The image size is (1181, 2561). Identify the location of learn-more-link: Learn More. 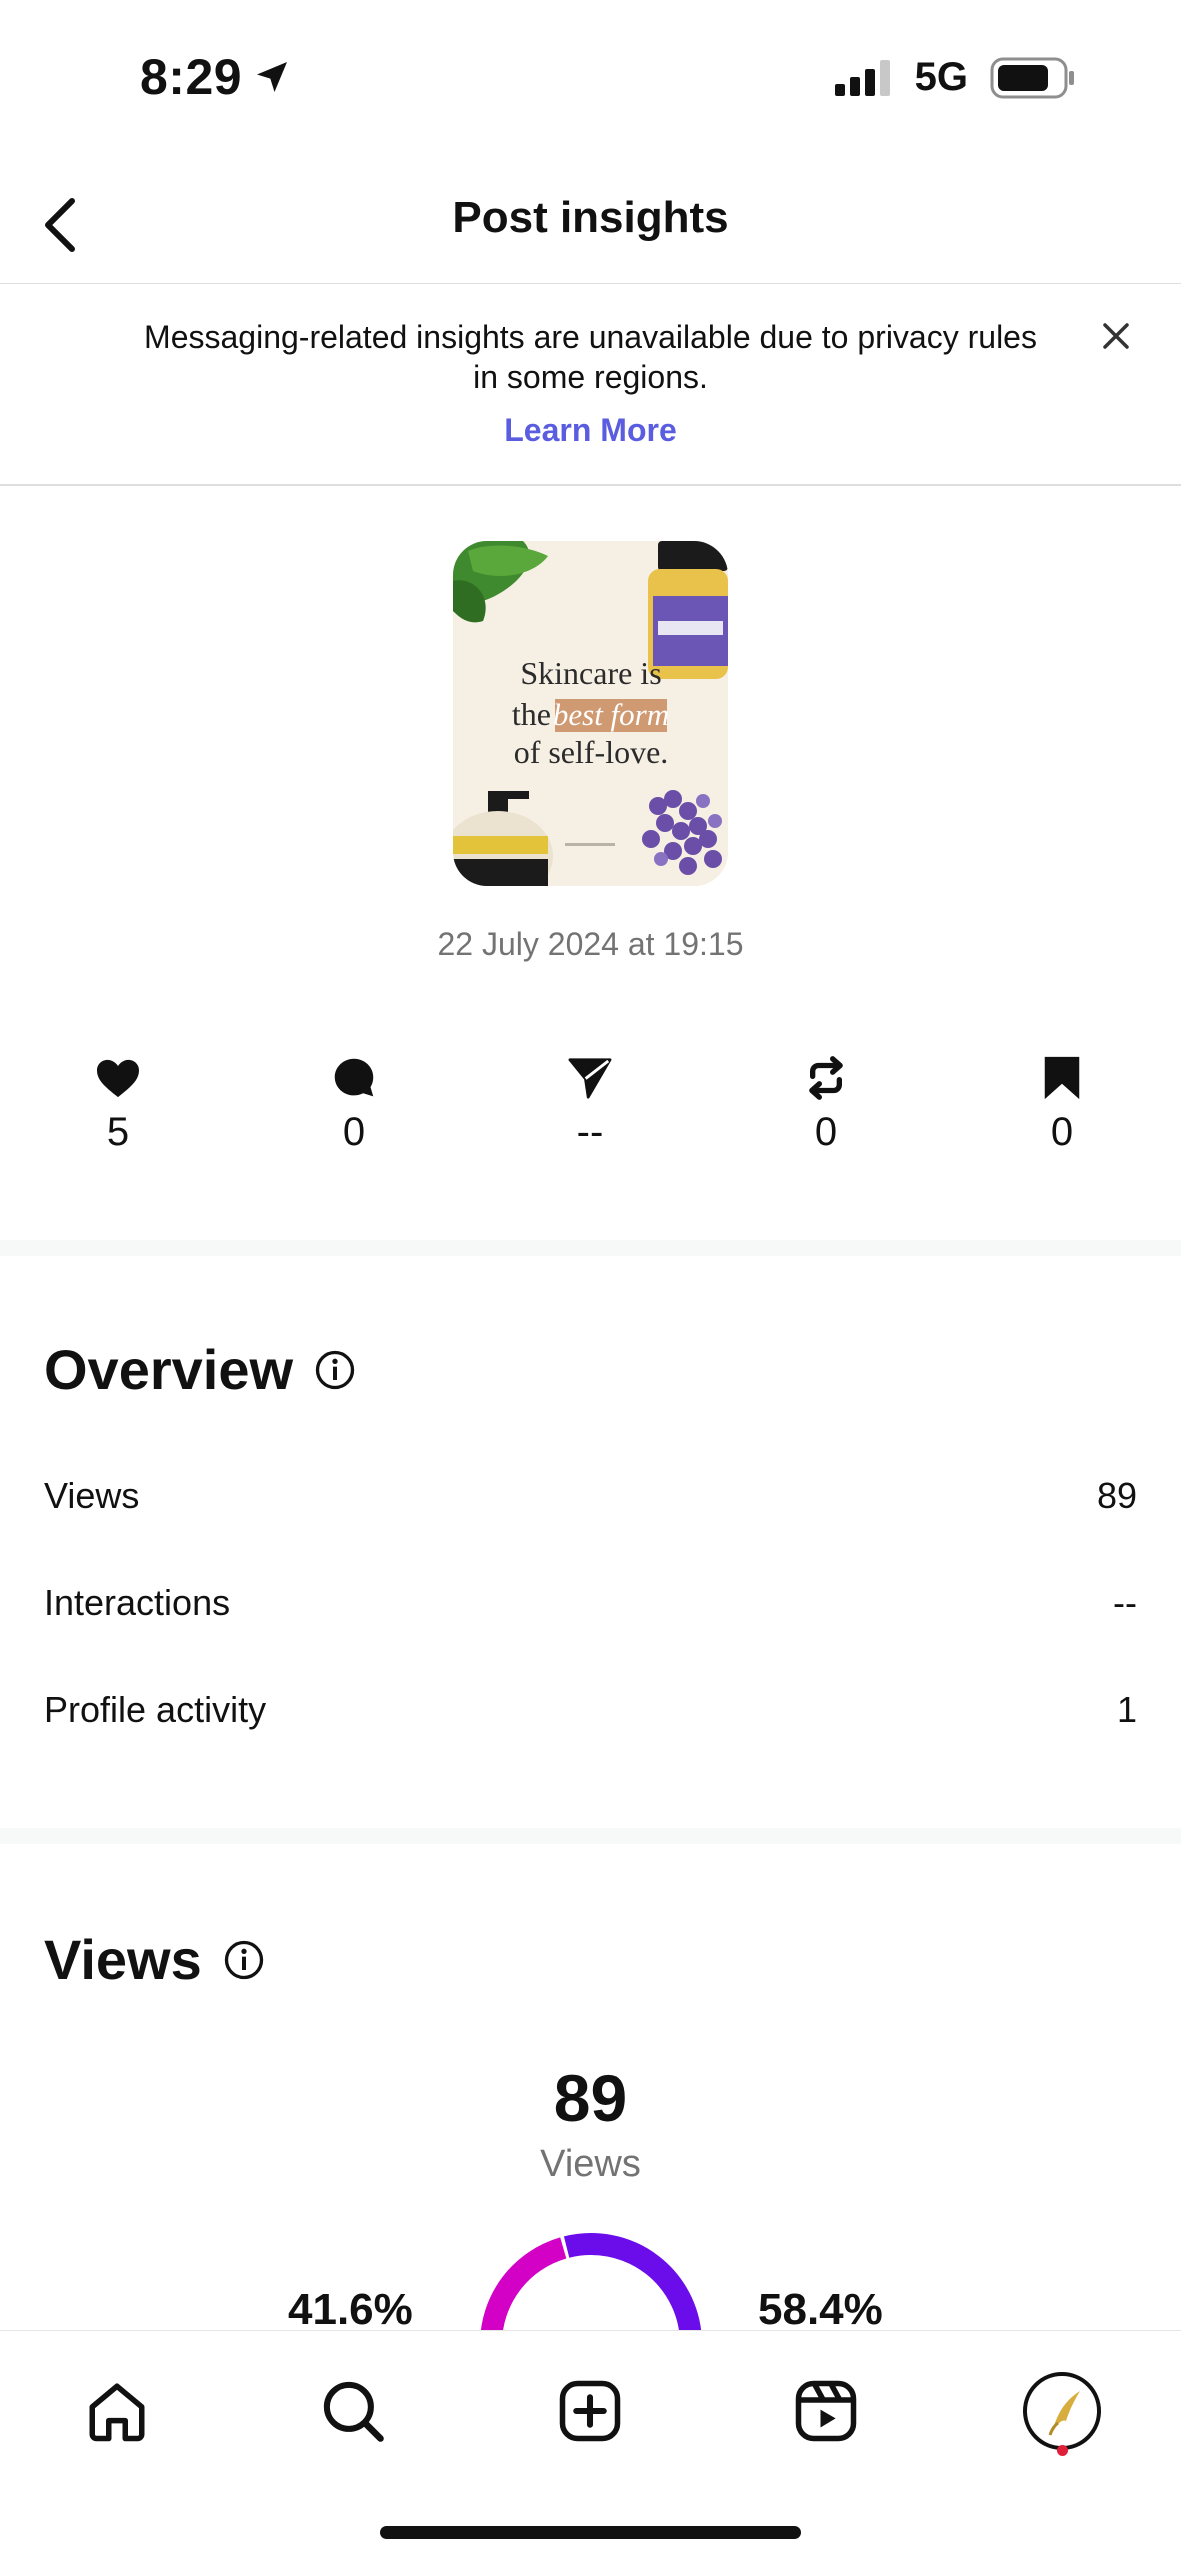
(590, 430).